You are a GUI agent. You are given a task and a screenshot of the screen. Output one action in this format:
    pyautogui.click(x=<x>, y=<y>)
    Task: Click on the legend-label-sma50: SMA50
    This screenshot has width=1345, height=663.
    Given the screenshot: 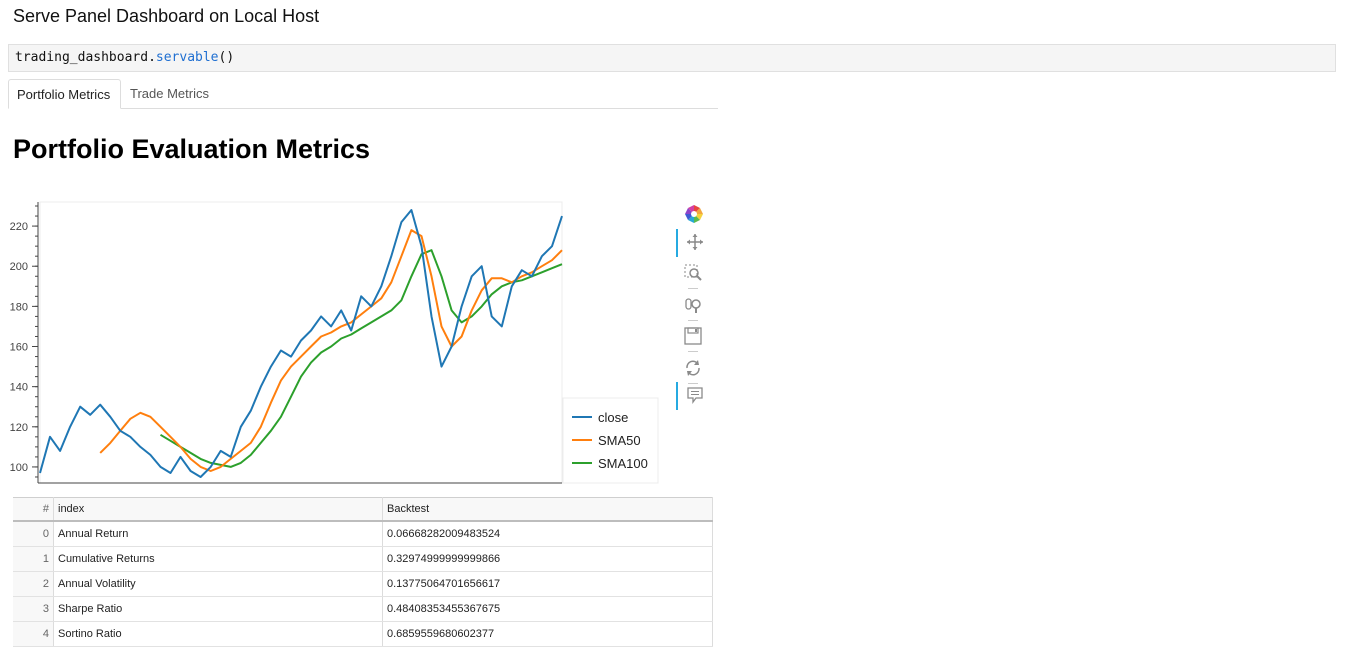 What is the action you would take?
    pyautogui.click(x=619, y=440)
    